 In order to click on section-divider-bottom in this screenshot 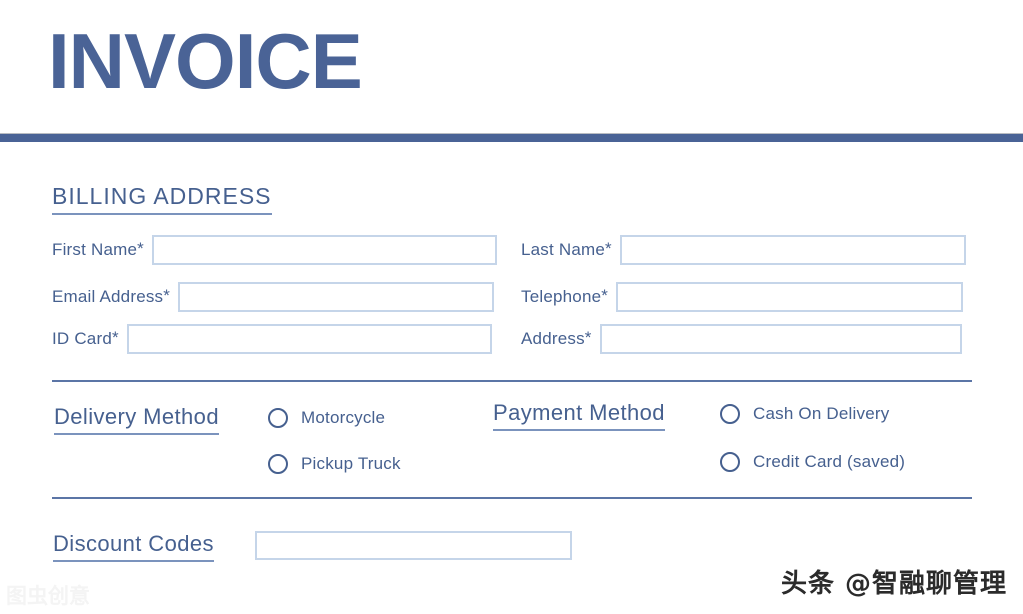, I will do `click(512, 498)`.